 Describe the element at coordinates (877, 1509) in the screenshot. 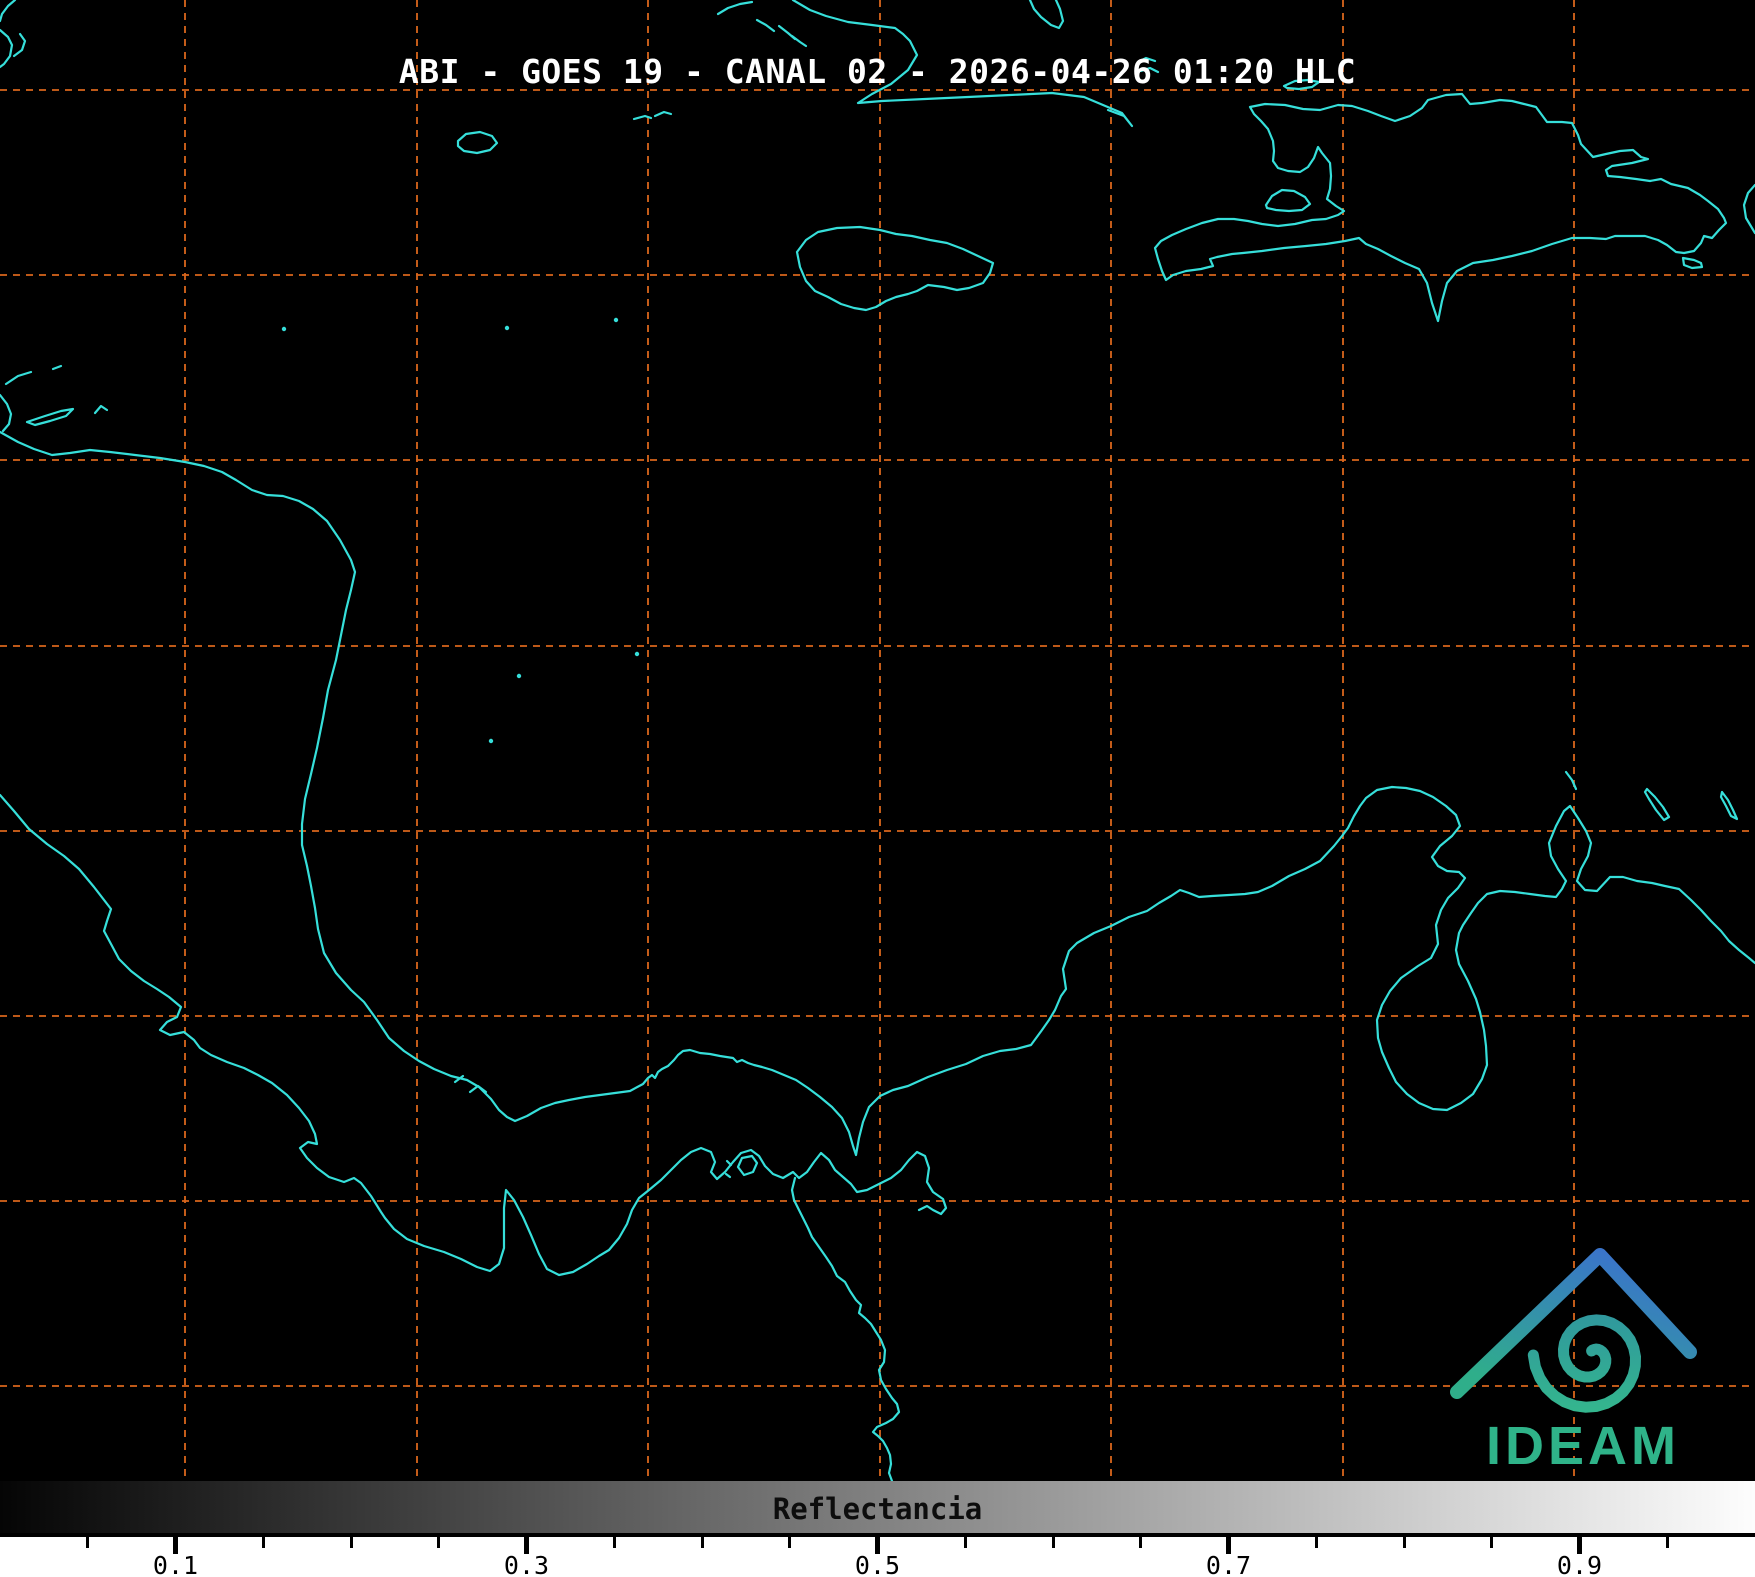

I see `colorbar-label: Reflectancia` at that location.